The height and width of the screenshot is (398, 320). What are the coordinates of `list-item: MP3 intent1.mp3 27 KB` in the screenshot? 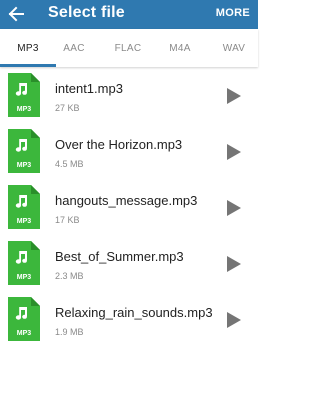 It's located at (129, 95).